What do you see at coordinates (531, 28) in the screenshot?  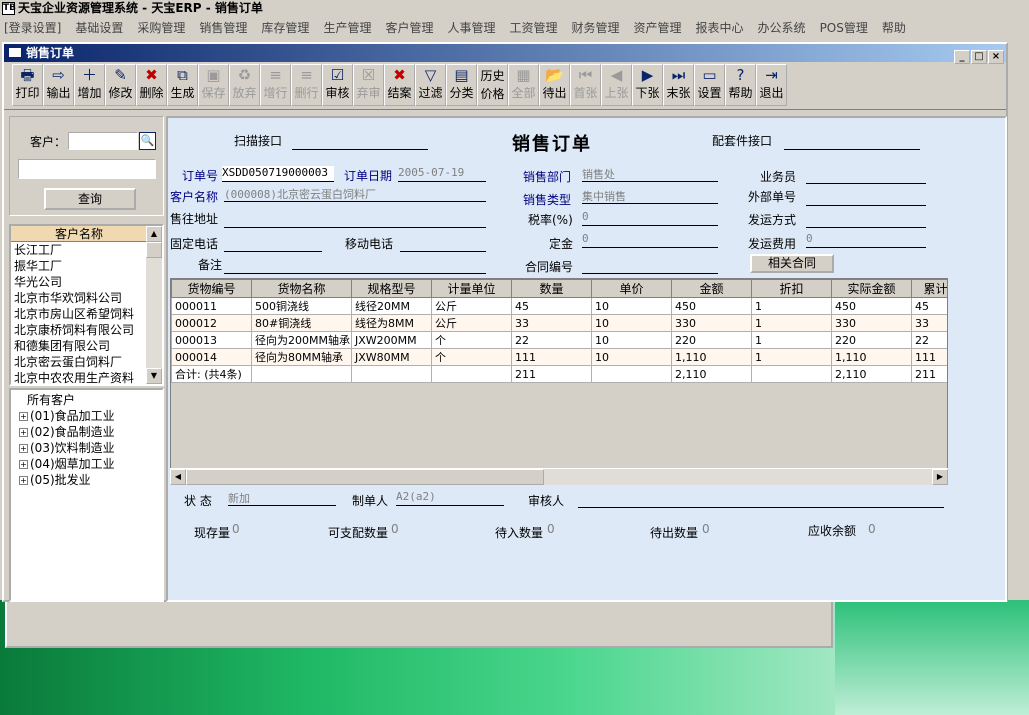 I see `menu-item-8: 工资管理` at bounding box center [531, 28].